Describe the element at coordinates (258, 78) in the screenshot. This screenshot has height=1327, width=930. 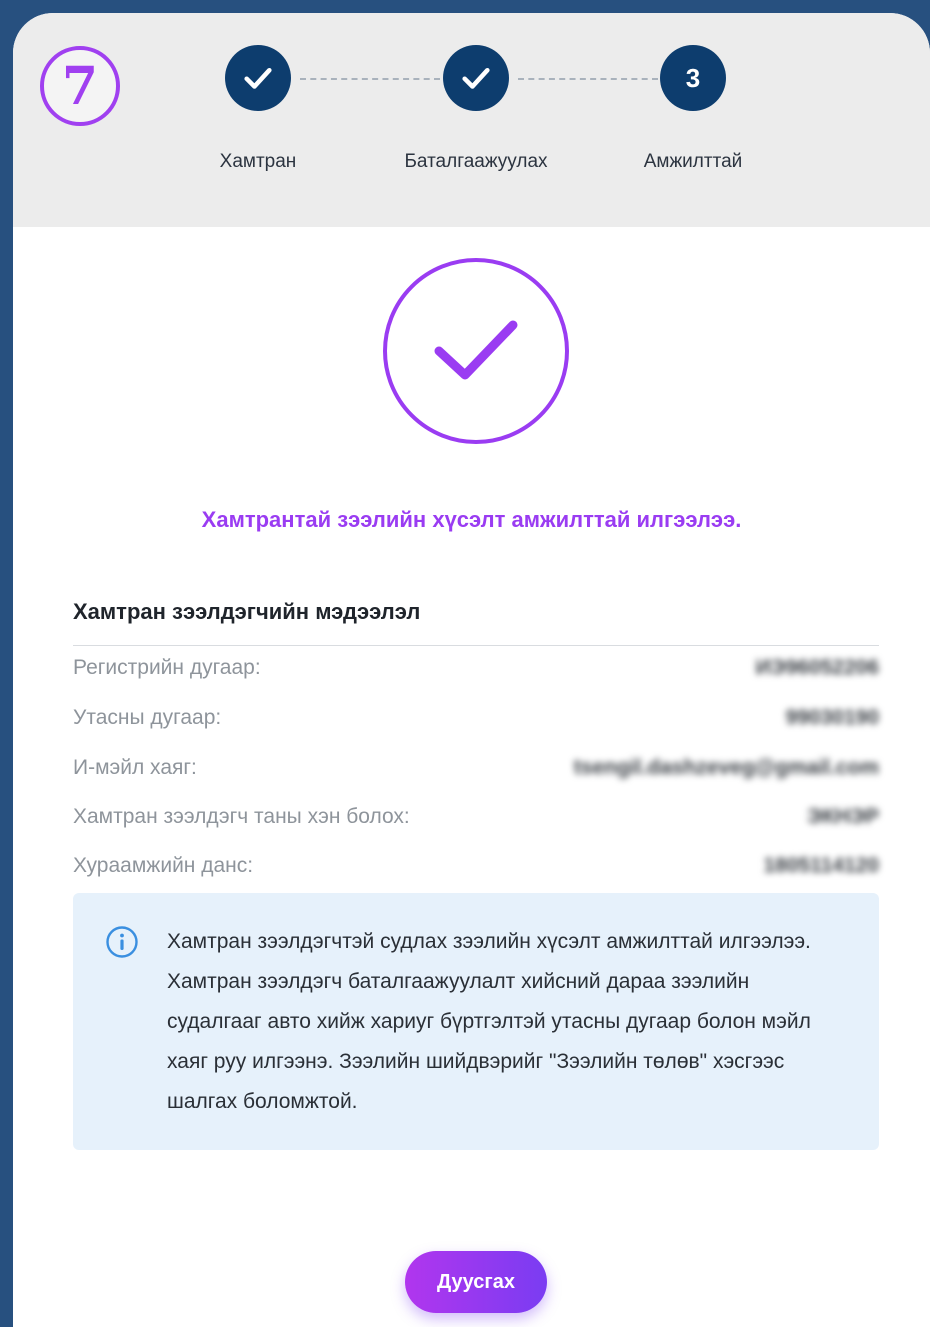
I see `step-1-check-icon` at that location.